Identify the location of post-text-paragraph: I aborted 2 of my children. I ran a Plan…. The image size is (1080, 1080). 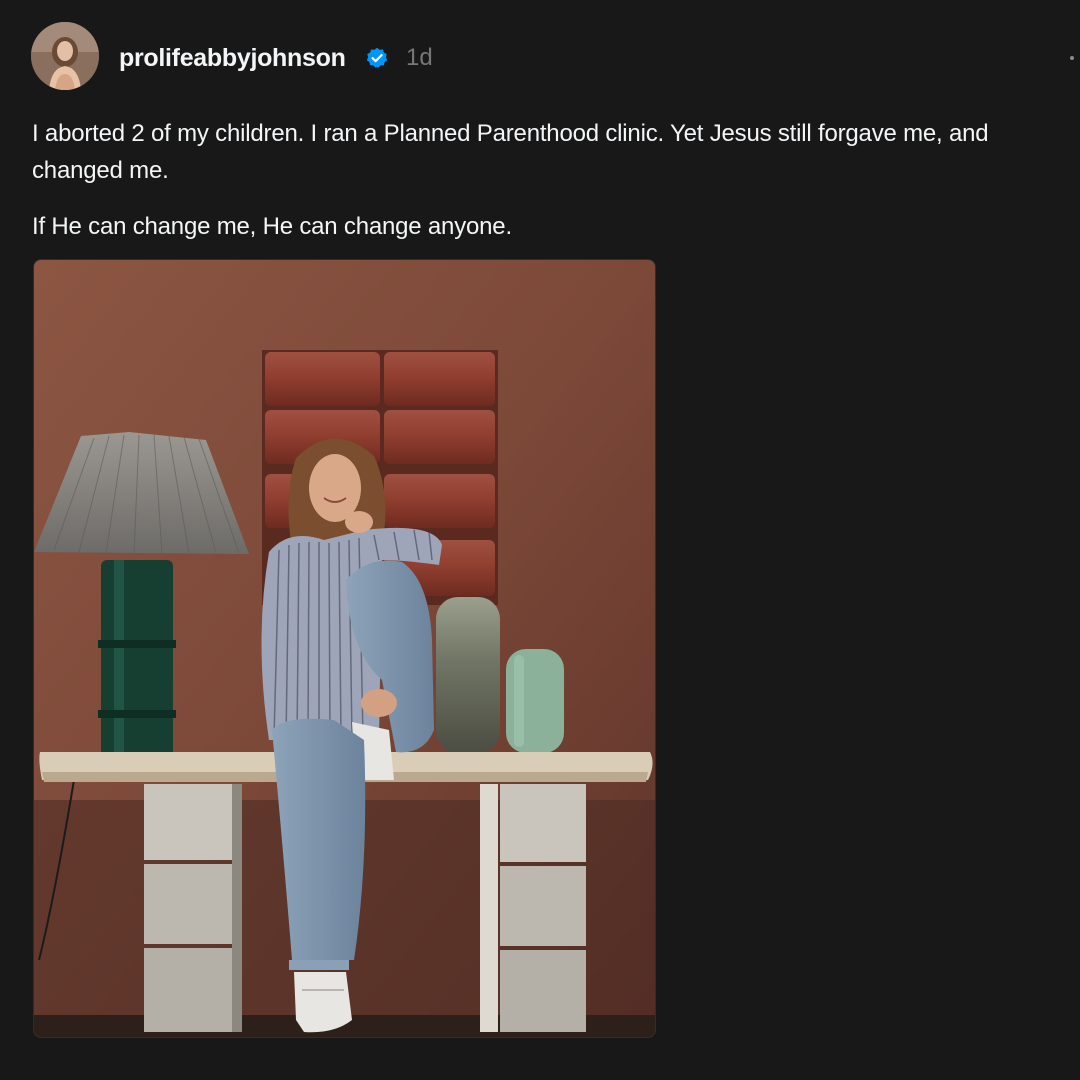
(510, 152).